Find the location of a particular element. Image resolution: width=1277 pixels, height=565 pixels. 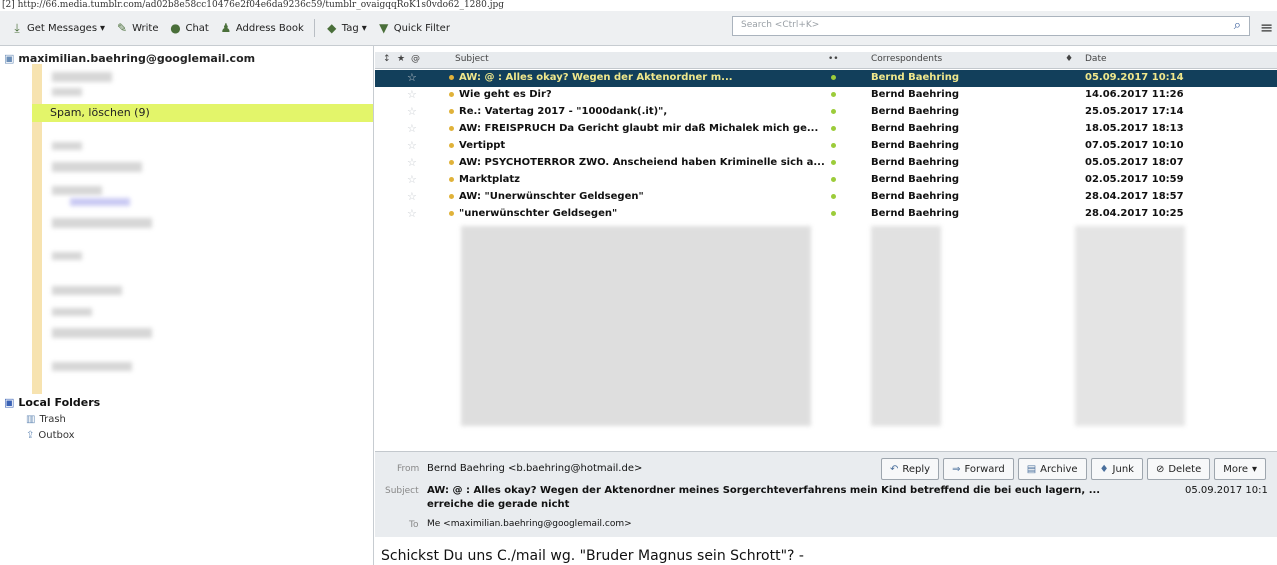

archive-button: ▤ Archive is located at coordinates (1052, 469).